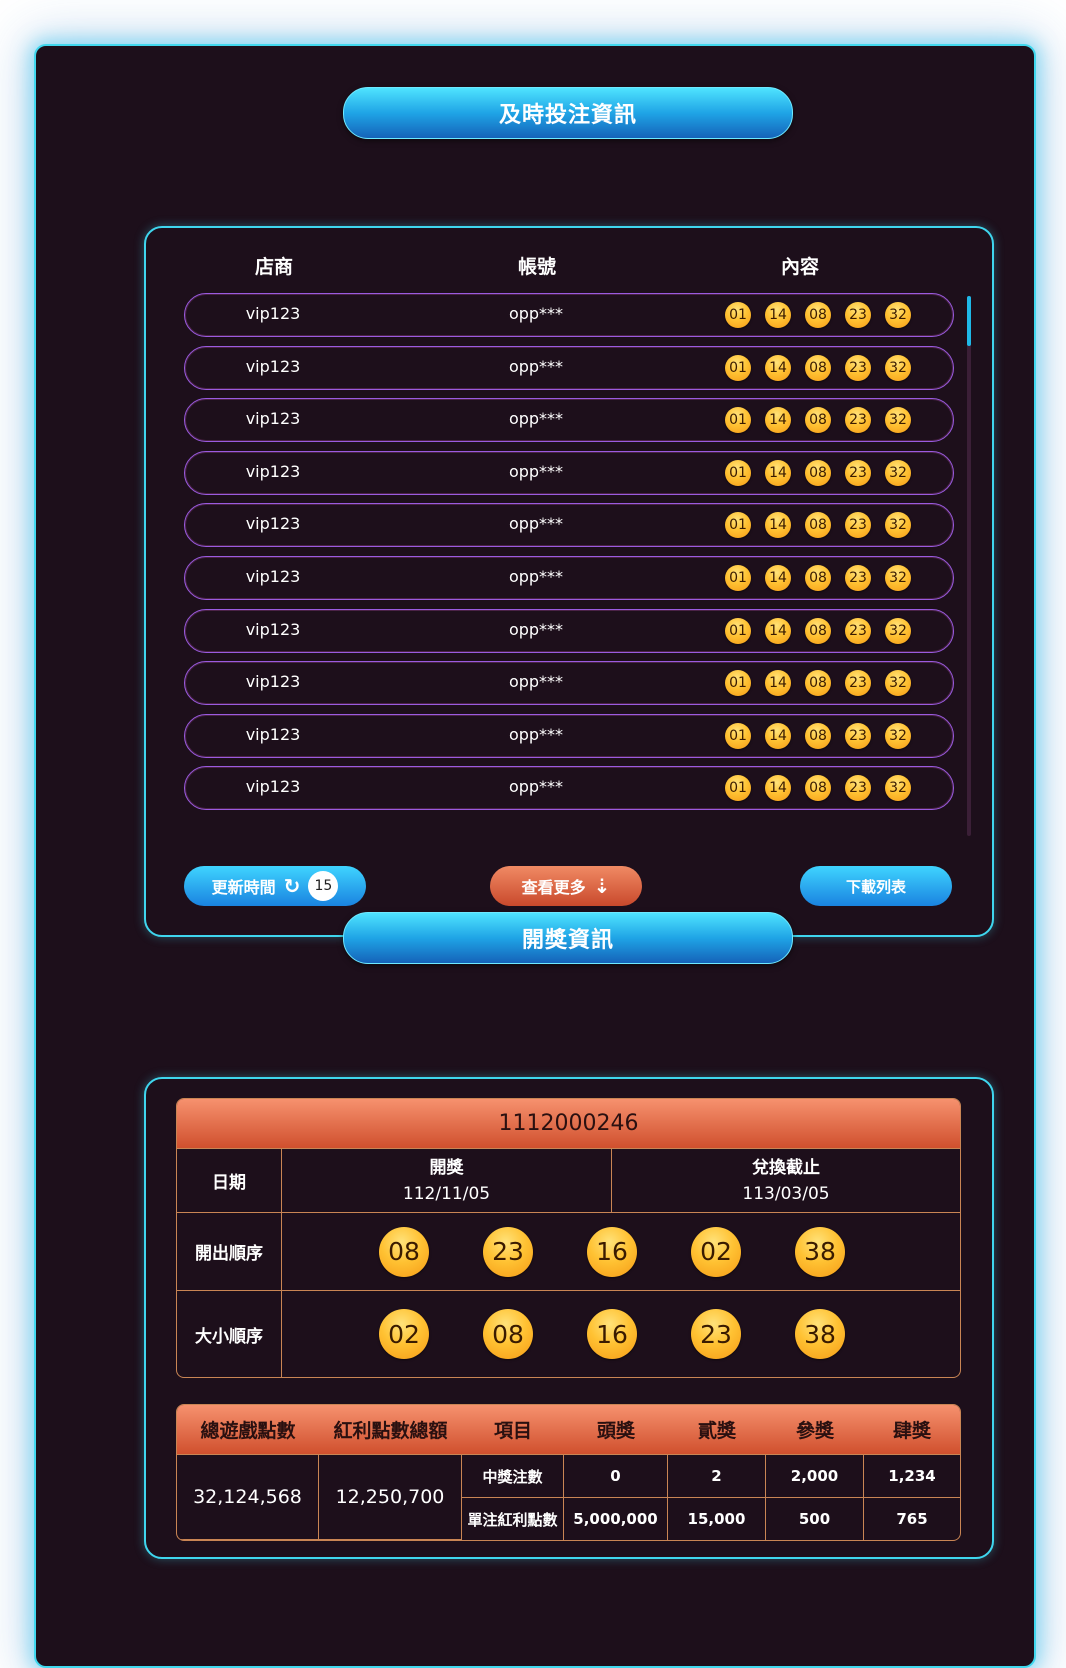 This screenshot has height=1668, width=1066. Describe the element at coordinates (390, 1430) in the screenshot. I see `header-bonus-total: 紅利點數總額` at that location.